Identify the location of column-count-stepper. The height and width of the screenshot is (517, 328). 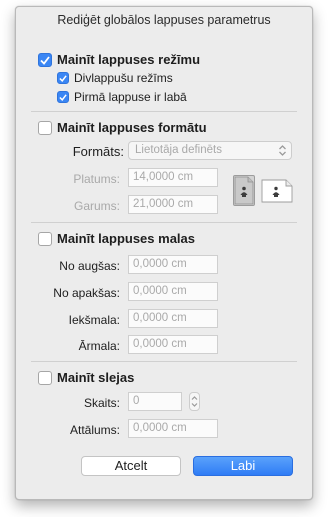
(194, 401).